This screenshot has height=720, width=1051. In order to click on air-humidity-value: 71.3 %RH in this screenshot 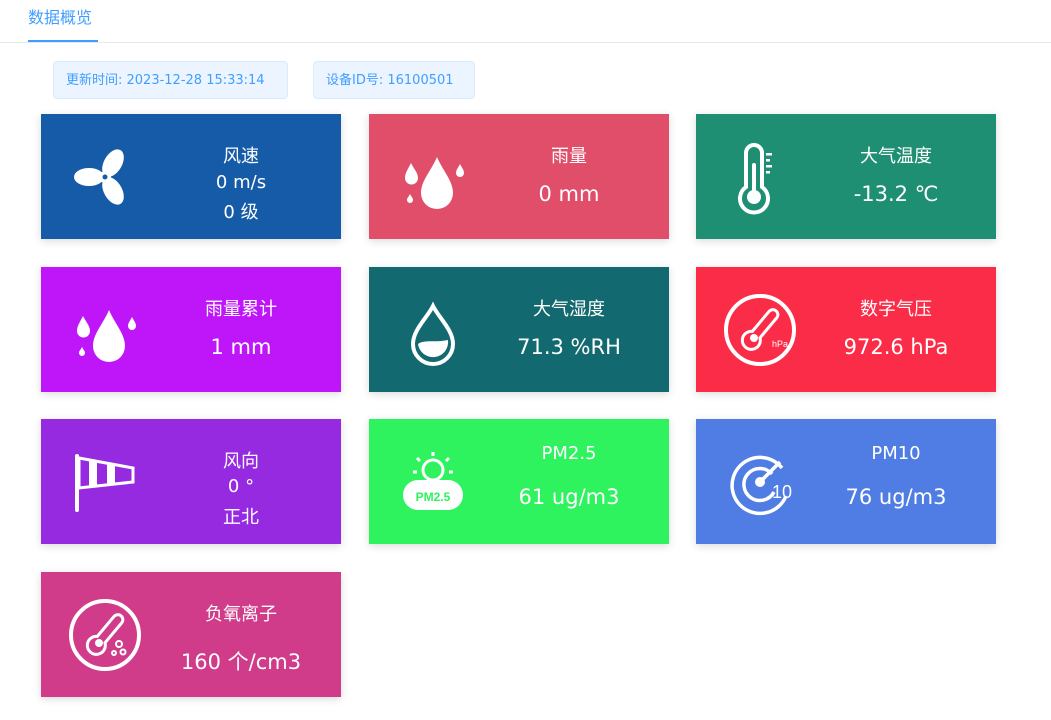, I will do `click(569, 347)`.